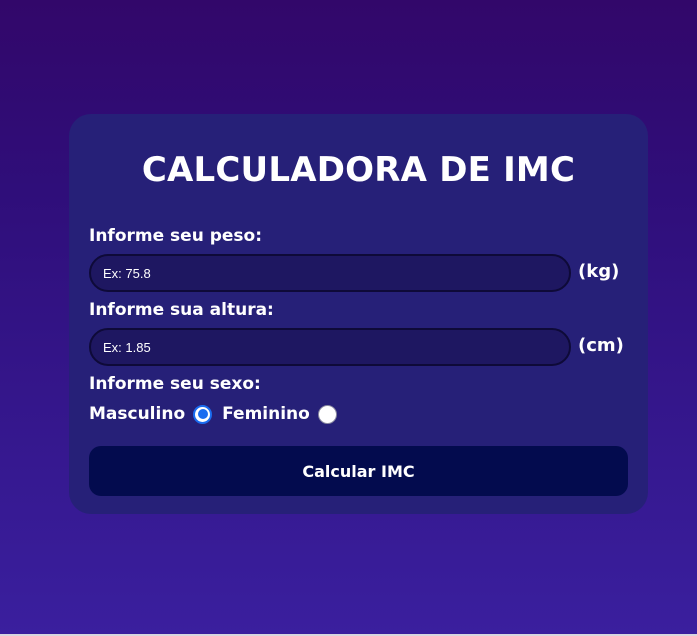  What do you see at coordinates (330, 347) in the screenshot?
I see `height-input` at bounding box center [330, 347].